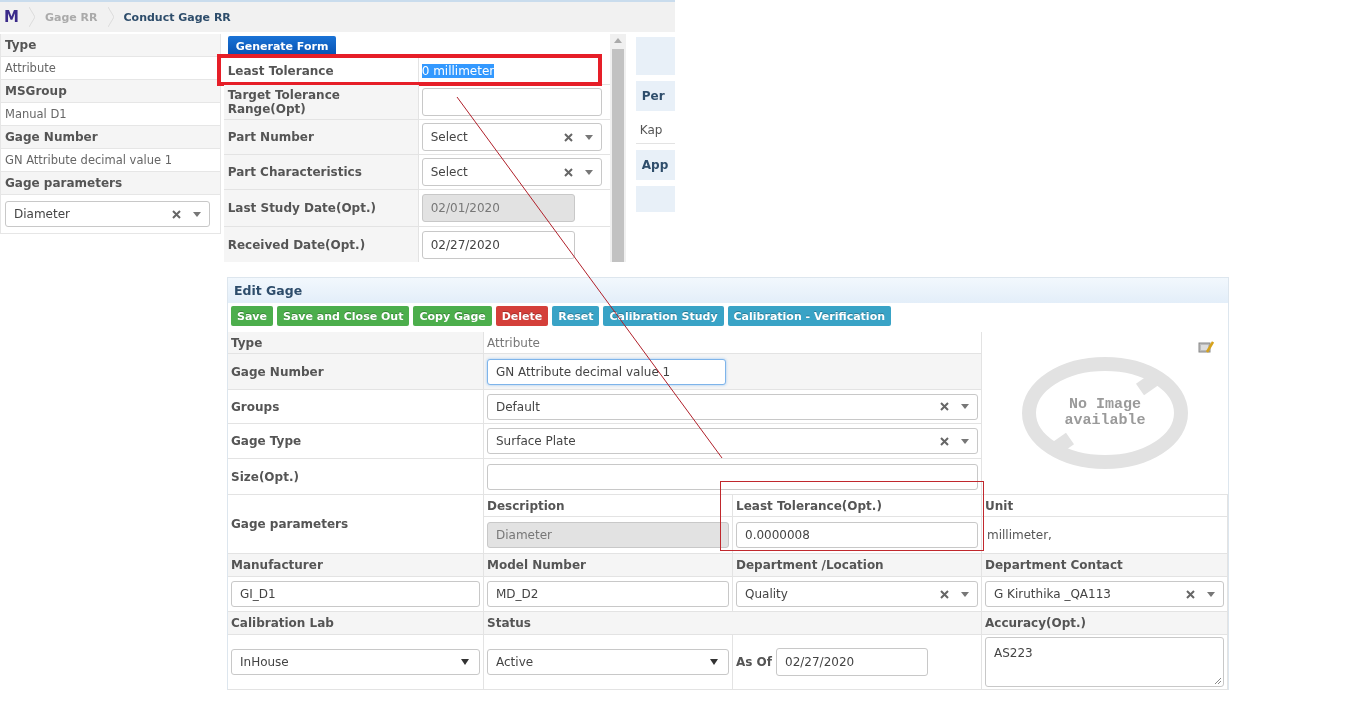  Describe the element at coordinates (608, 662) in the screenshot. I see `dropdown: Active` at that location.